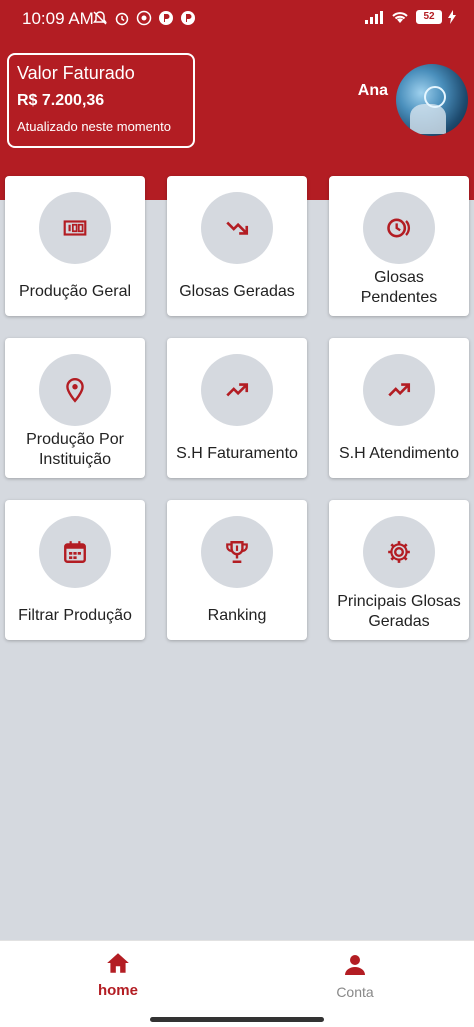 Image resolution: width=474 pixels, height=1027 pixels. What do you see at coordinates (237, 1019) in the screenshot?
I see `gesture-bar` at bounding box center [237, 1019].